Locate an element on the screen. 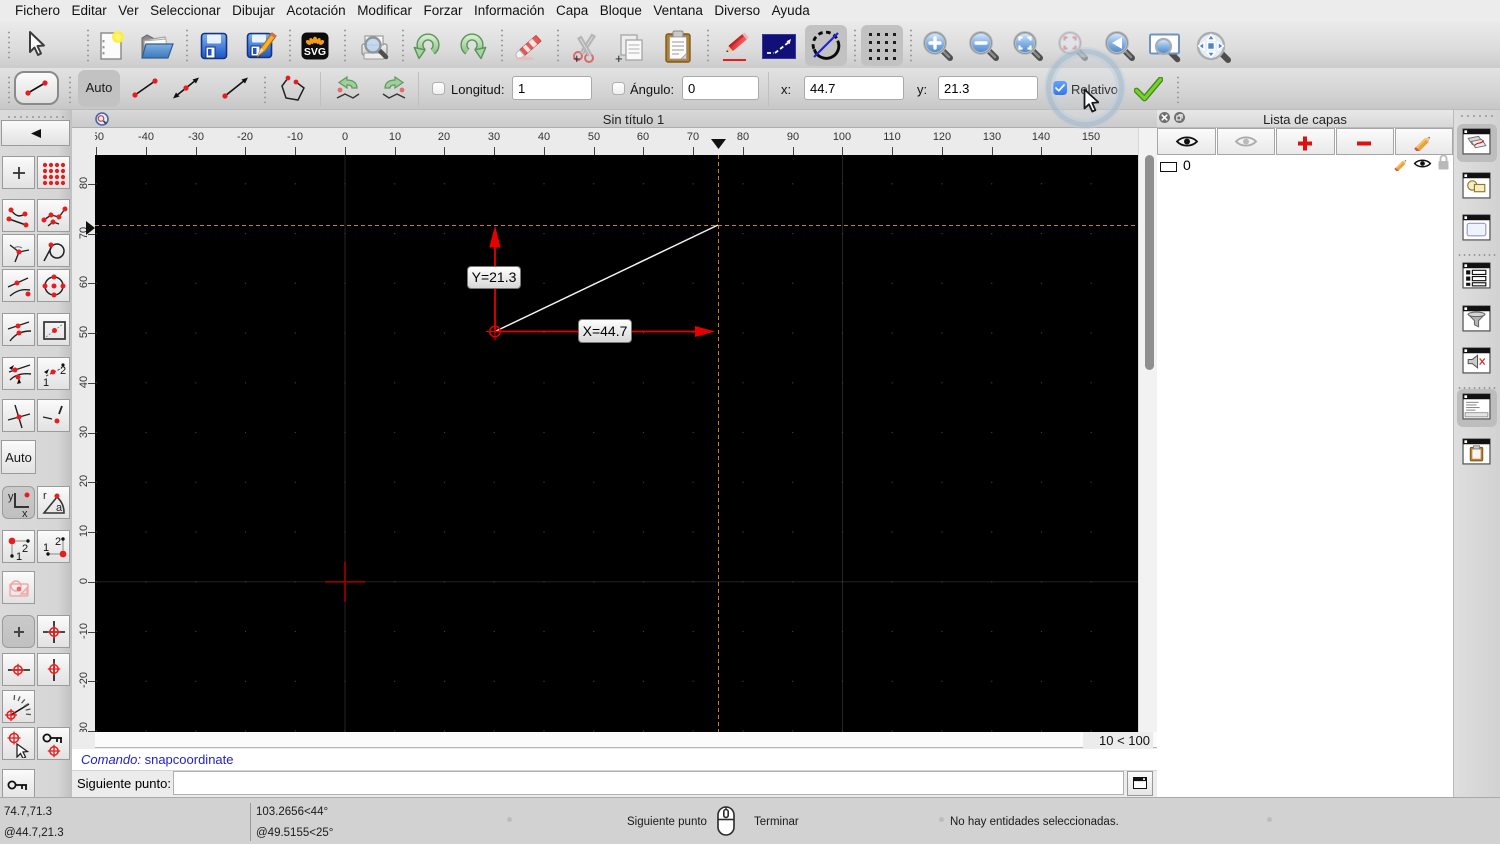 This screenshot has width=1500, height=844. svg-text: a is located at coordinates (59, 508).